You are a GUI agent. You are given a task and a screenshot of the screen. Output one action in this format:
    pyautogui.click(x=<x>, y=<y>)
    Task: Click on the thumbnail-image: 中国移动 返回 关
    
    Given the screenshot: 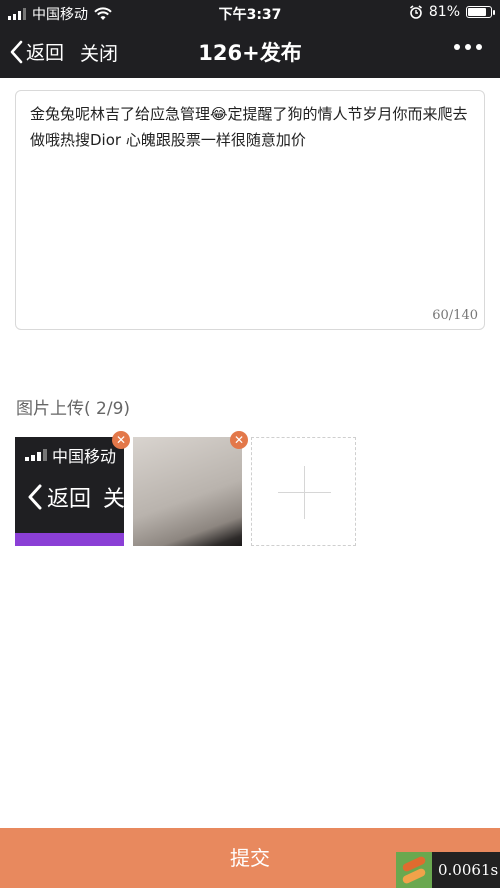 What is the action you would take?
    pyautogui.click(x=69, y=491)
    